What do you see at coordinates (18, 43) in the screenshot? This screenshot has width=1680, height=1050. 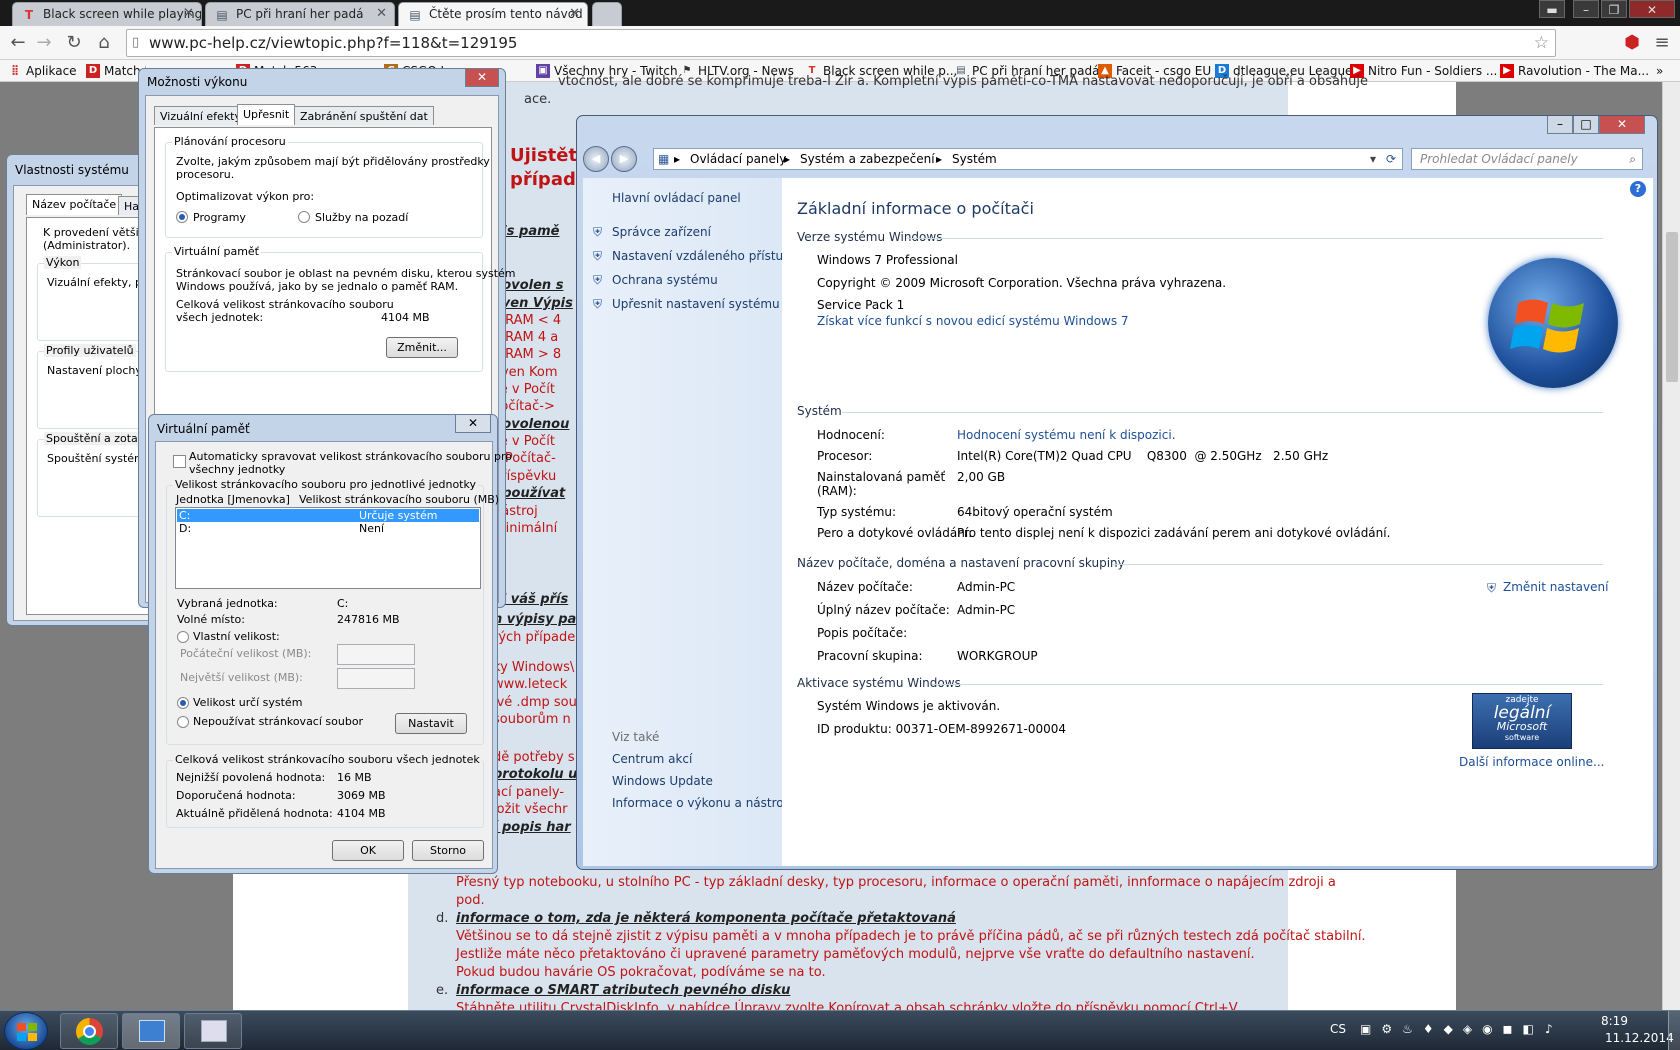 I see `back-icon: ←` at bounding box center [18, 43].